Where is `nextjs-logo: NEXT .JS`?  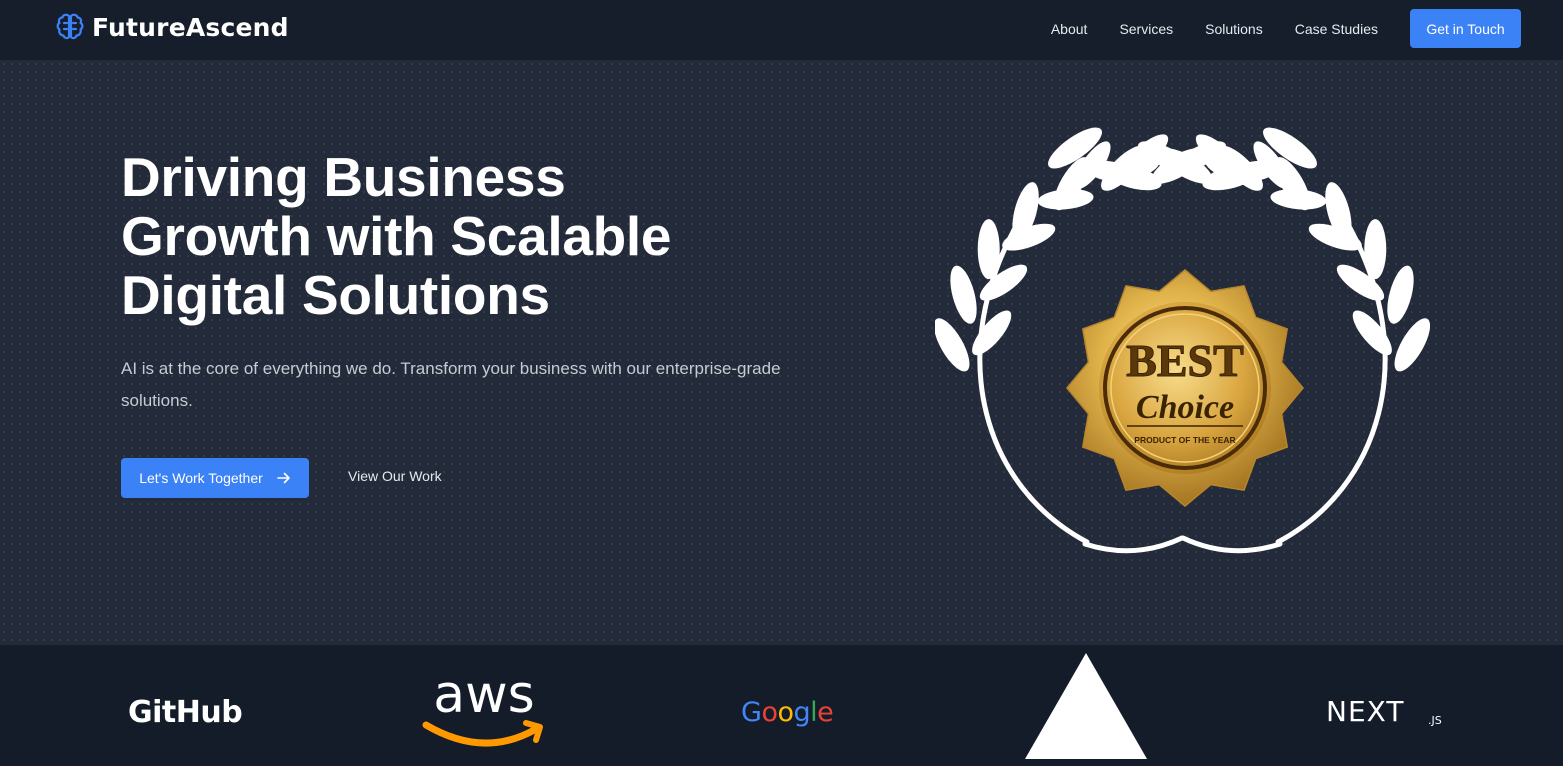 nextjs-logo: NEXT .JS is located at coordinates (1384, 712).